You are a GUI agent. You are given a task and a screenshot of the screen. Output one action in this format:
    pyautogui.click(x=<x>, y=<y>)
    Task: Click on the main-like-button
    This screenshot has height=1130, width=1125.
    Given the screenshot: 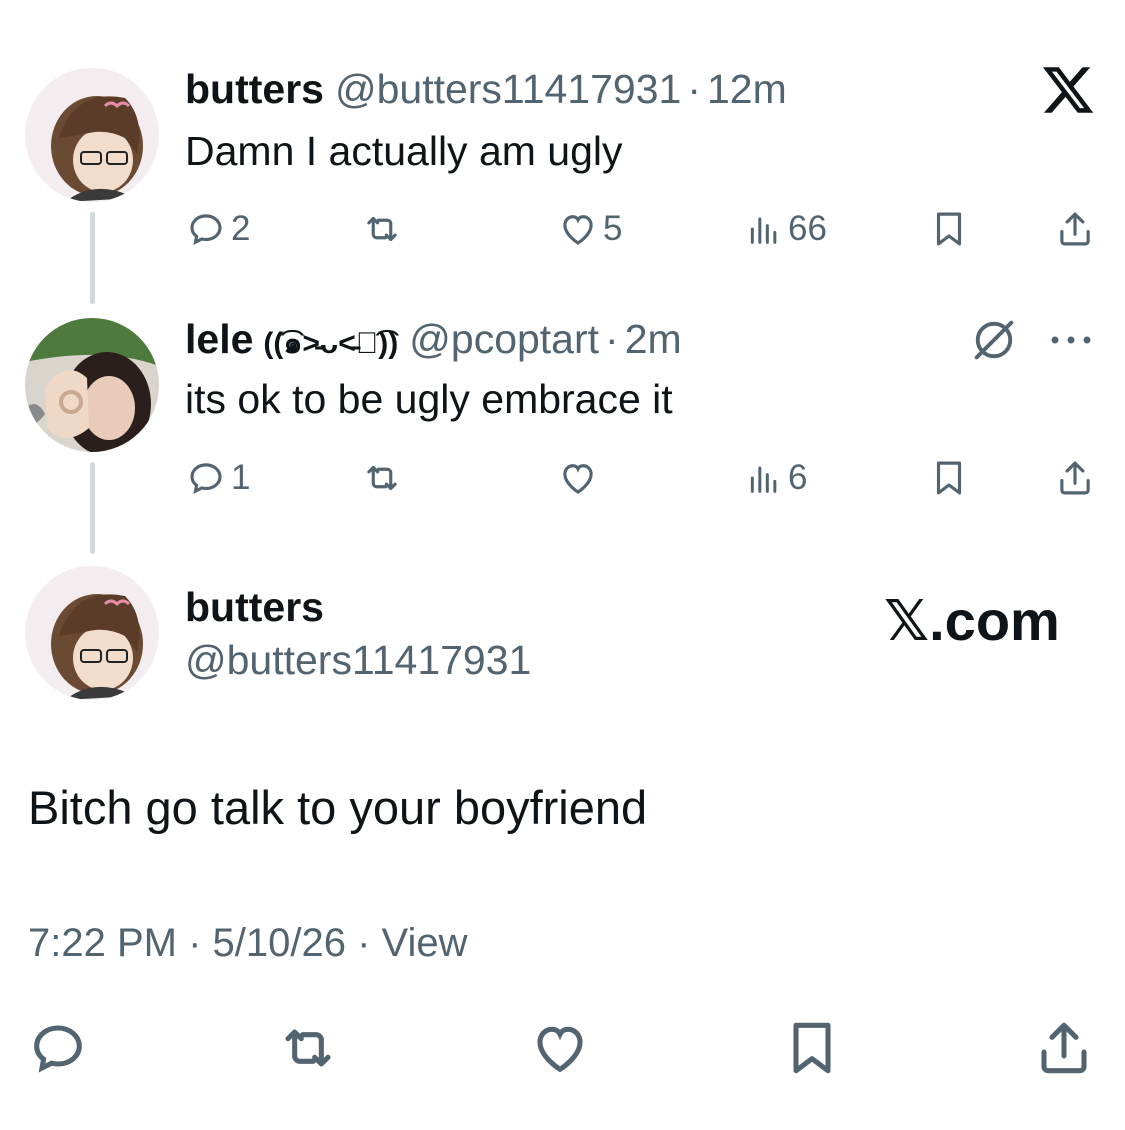 What is the action you would take?
    pyautogui.click(x=560, y=1048)
    